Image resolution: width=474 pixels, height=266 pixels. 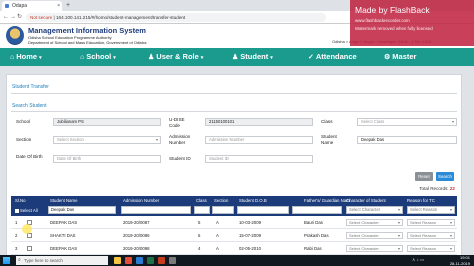 I want to click on row-admission: 2019-20/0087, so click(x=136, y=222).